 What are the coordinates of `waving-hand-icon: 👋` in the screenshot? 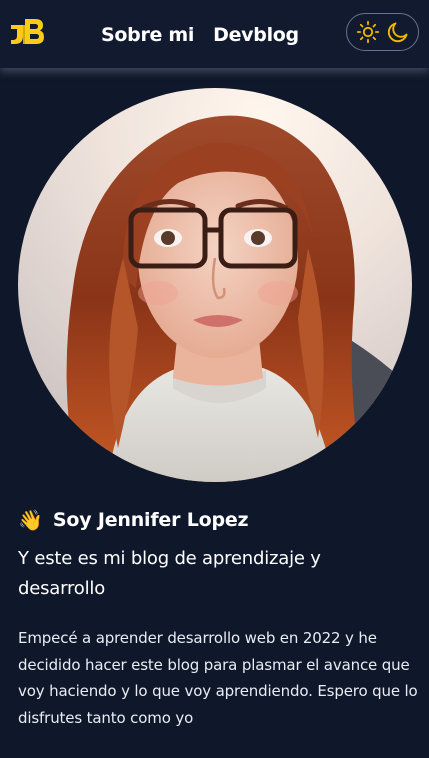 It's located at (30, 520).